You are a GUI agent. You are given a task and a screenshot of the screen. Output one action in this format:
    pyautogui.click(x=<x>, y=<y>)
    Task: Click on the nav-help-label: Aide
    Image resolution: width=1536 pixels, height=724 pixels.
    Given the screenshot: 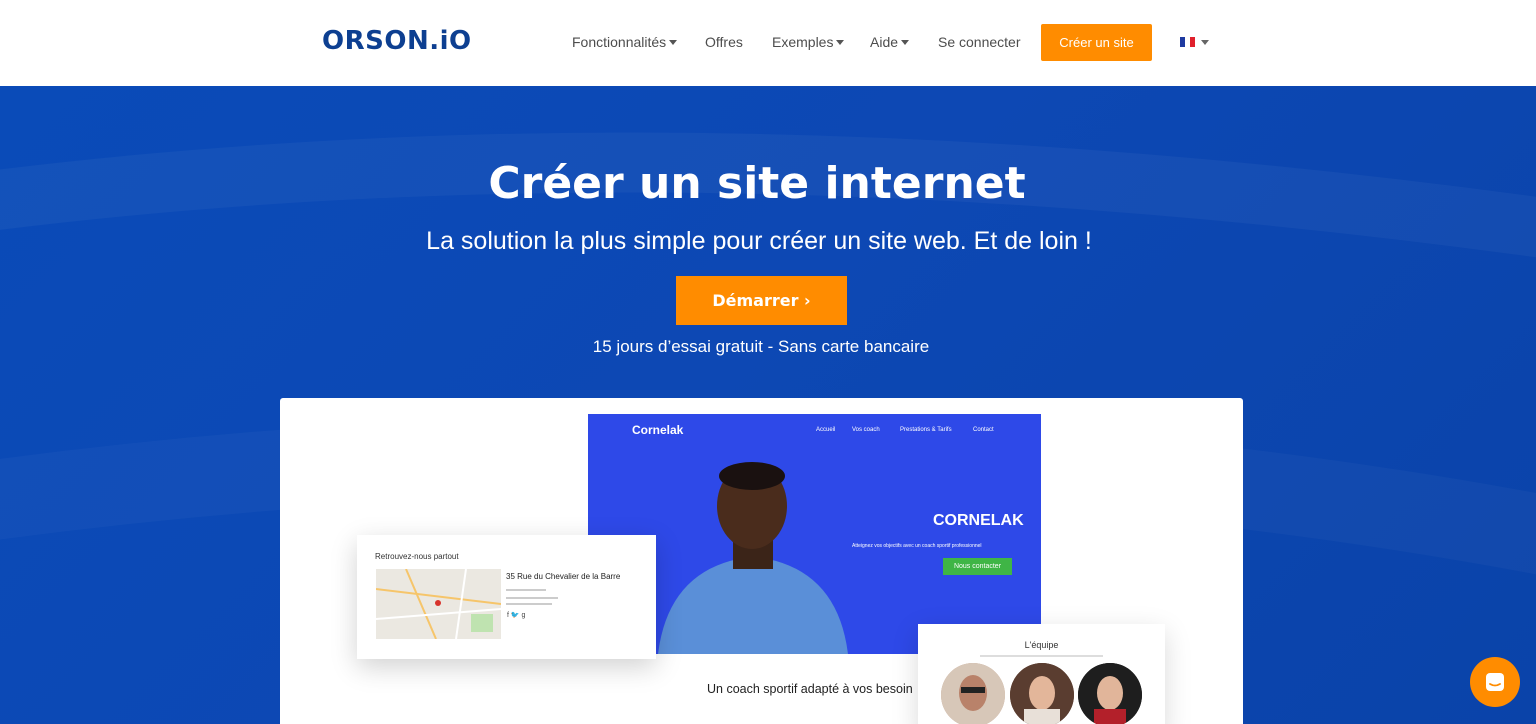 What is the action you would take?
    pyautogui.click(x=884, y=42)
    